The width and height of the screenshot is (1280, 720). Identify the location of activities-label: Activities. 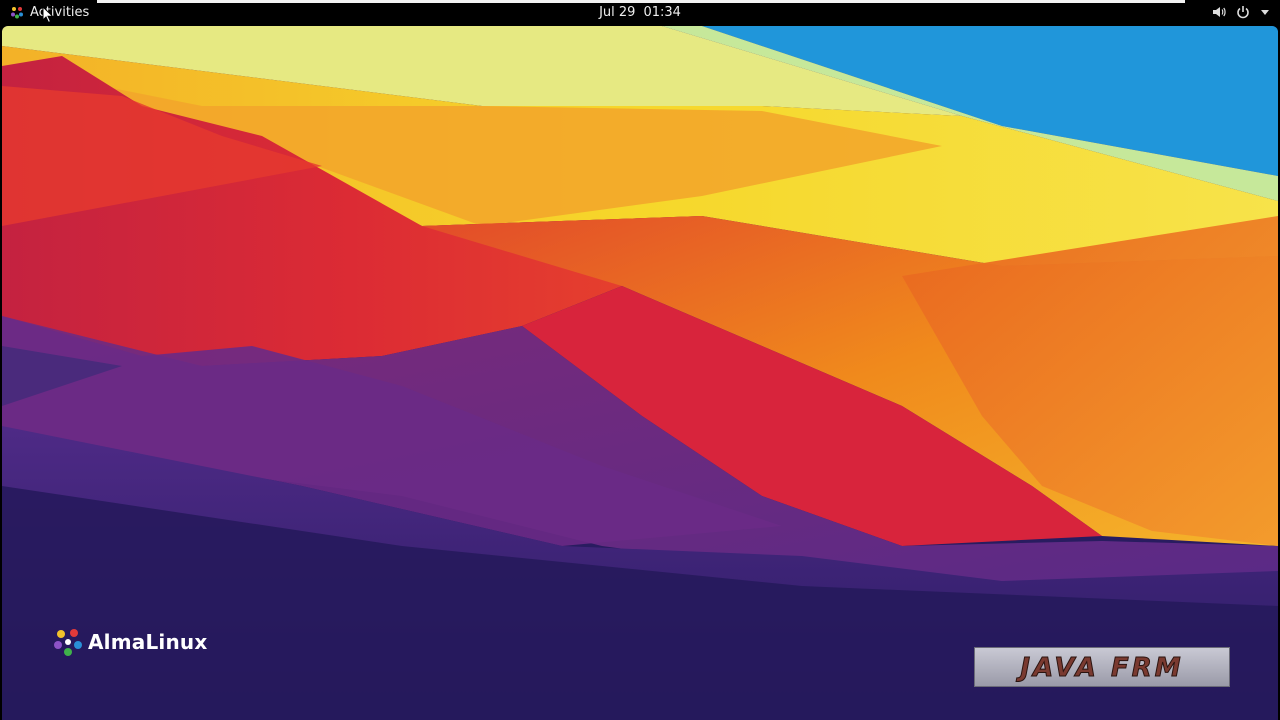
(60, 12).